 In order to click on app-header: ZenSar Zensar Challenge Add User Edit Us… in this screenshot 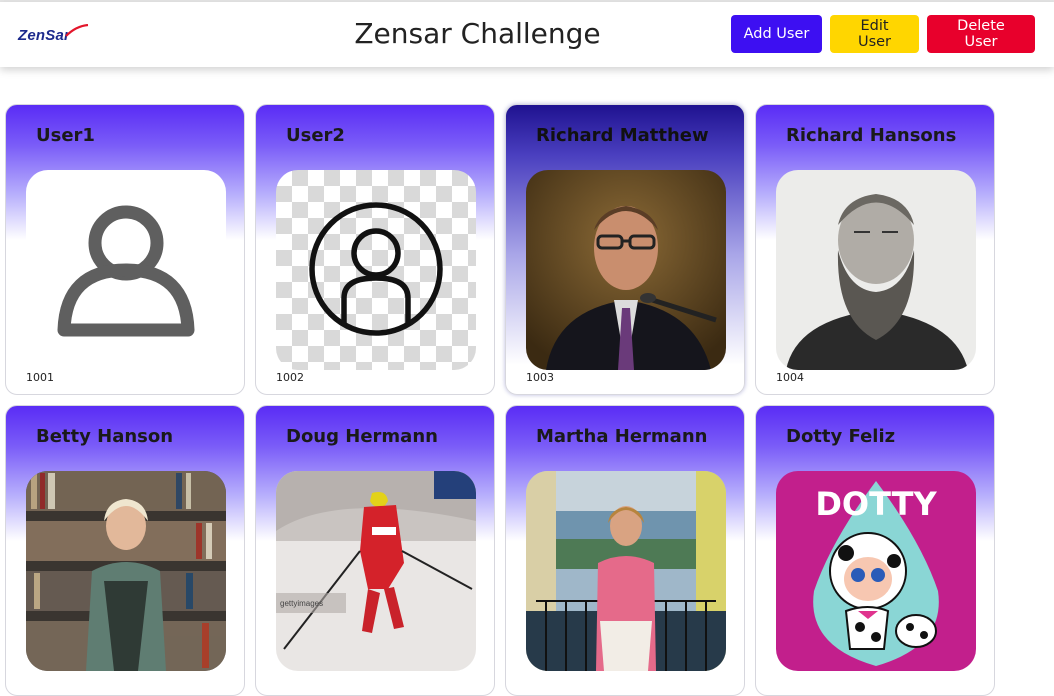, I will do `click(527, 34)`.